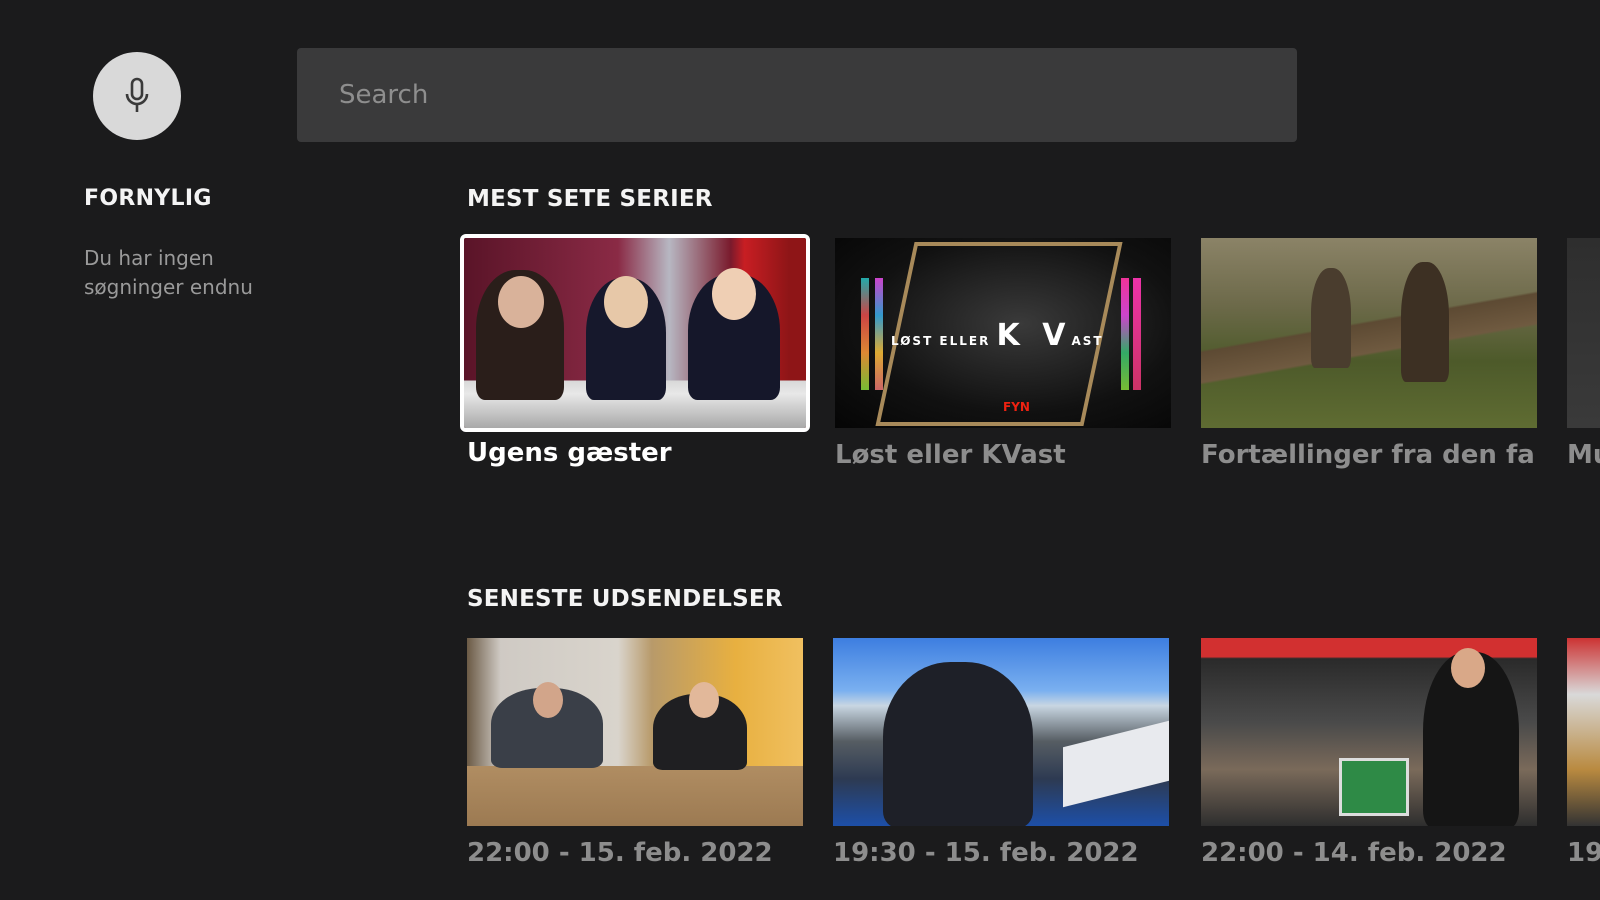 This screenshot has height=900, width=1600. Describe the element at coordinates (590, 199) in the screenshot. I see `section-title-most-watched: MEST SETE SERIER` at that location.